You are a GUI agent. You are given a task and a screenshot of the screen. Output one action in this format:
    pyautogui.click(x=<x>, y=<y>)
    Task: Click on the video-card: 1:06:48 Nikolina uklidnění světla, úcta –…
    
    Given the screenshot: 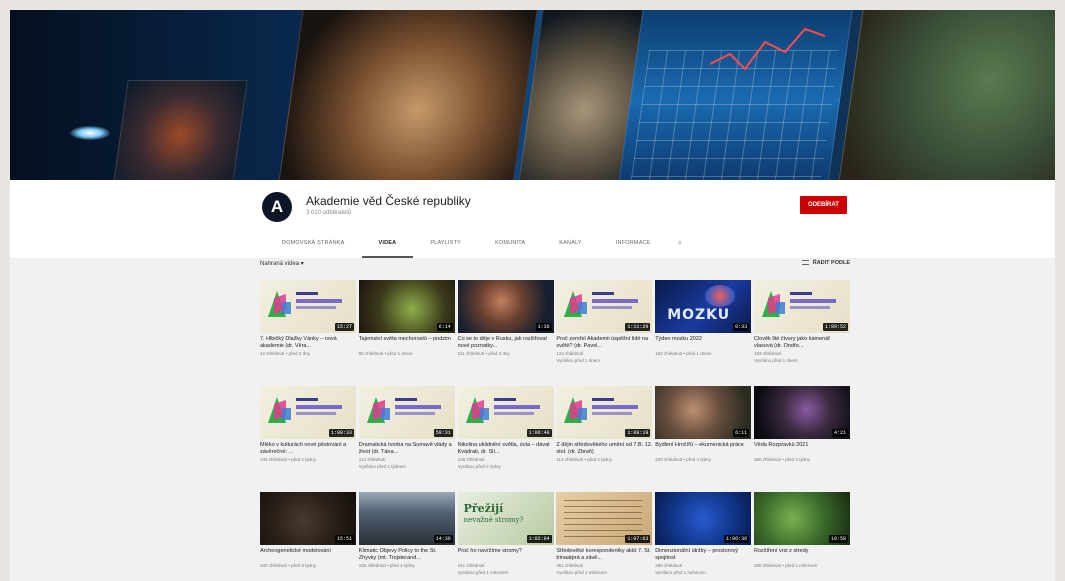 What is the action you would take?
    pyautogui.click(x=505, y=436)
    